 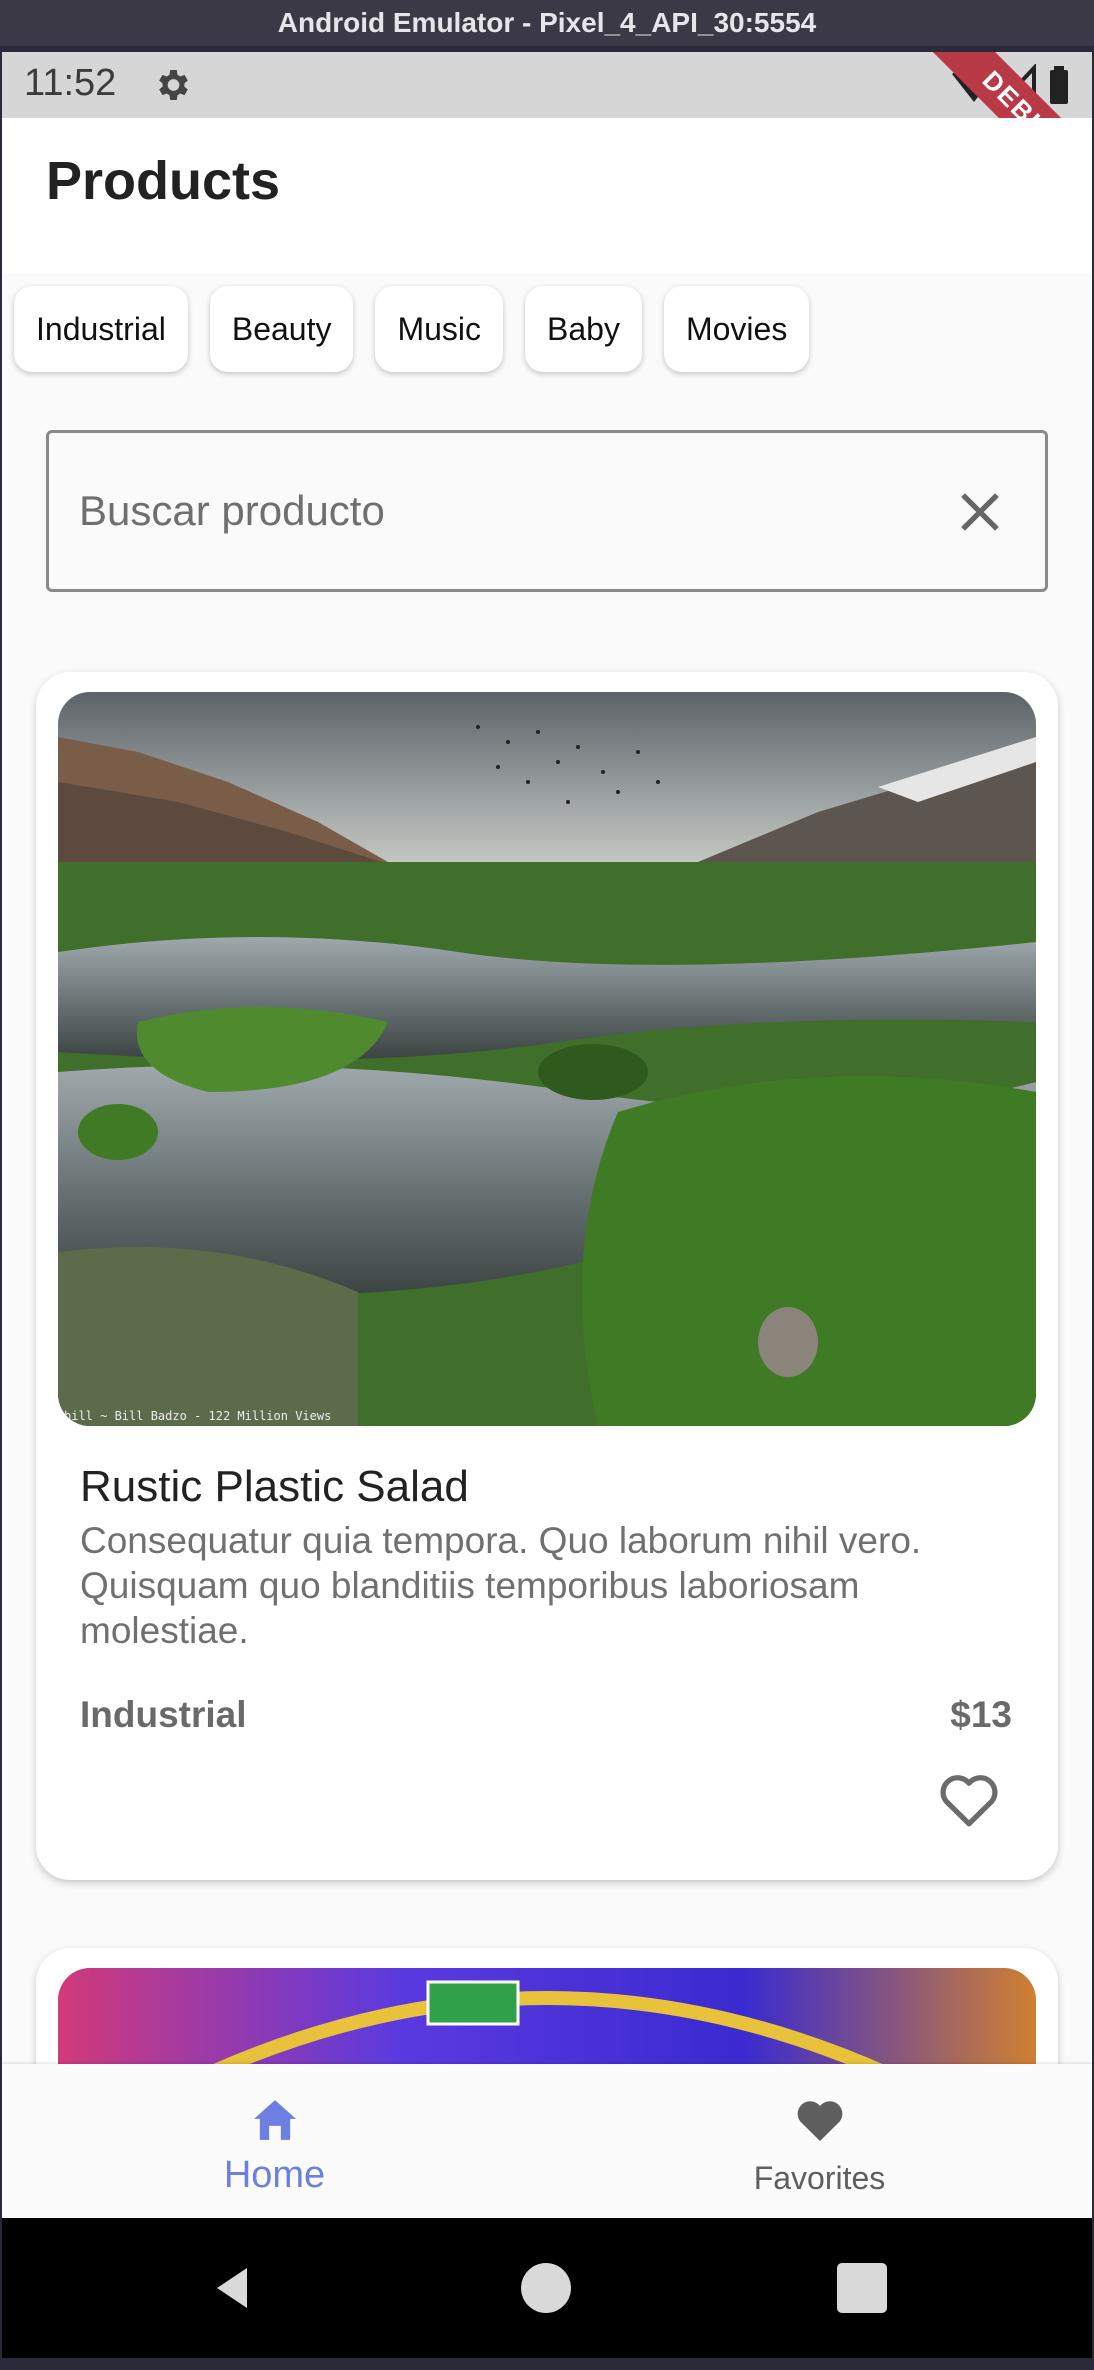 I want to click on product-name: Rustic Plastic Salad, so click(x=274, y=1486).